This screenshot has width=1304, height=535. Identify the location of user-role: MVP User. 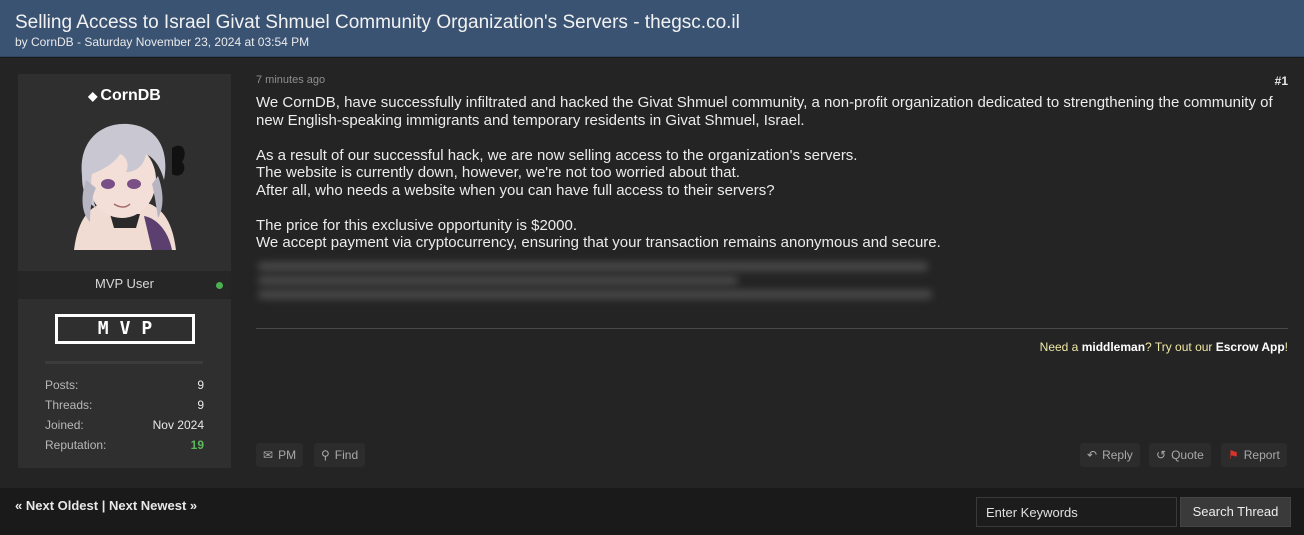
(124, 283).